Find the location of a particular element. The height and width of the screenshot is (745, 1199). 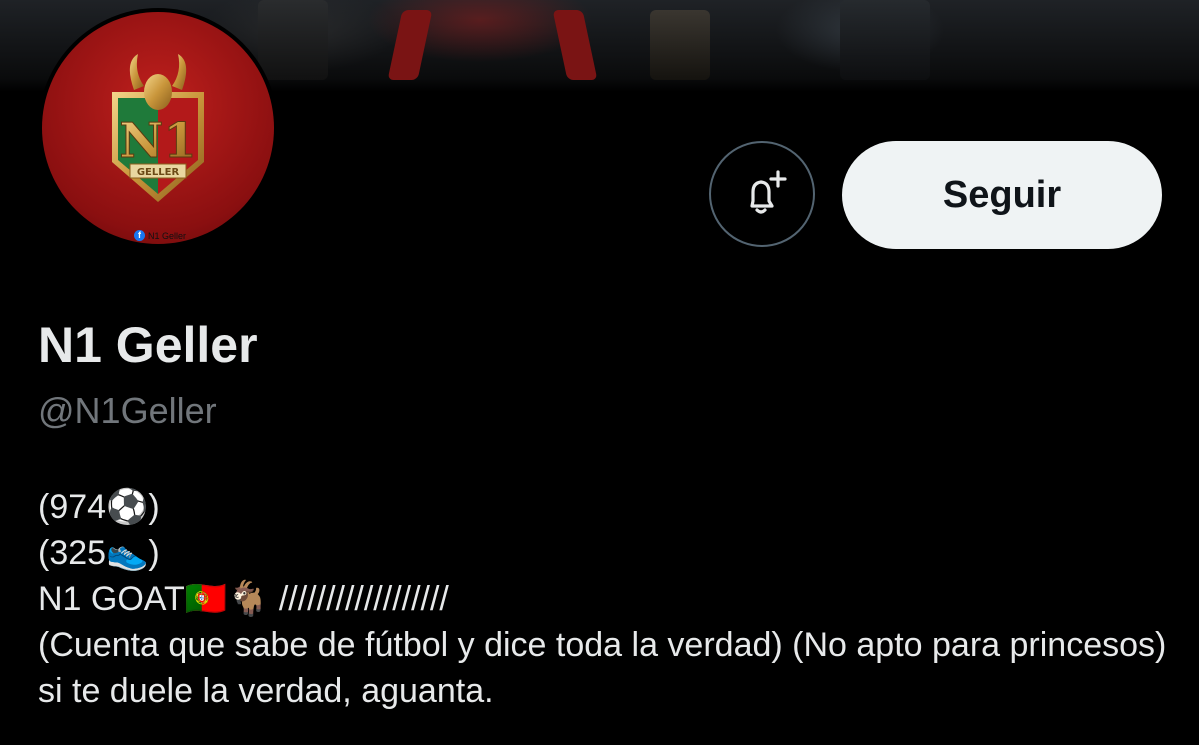

svg-text: GELLER is located at coordinates (158, 172).